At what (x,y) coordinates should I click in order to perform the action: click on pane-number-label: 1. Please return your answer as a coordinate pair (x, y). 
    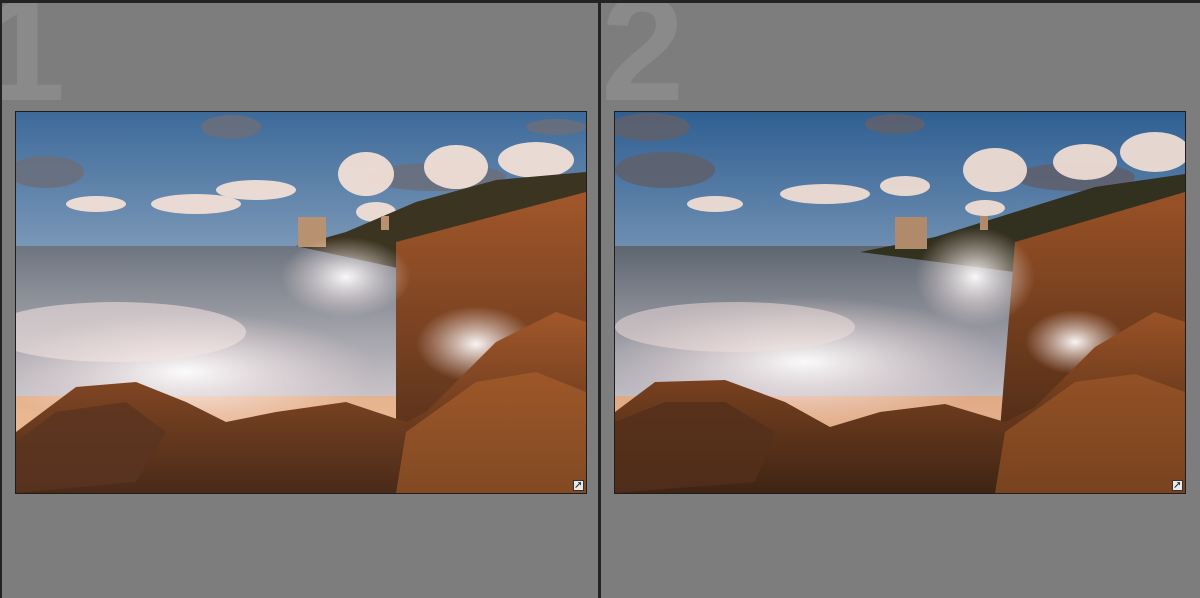
    Looking at the image, I should click on (34, 67).